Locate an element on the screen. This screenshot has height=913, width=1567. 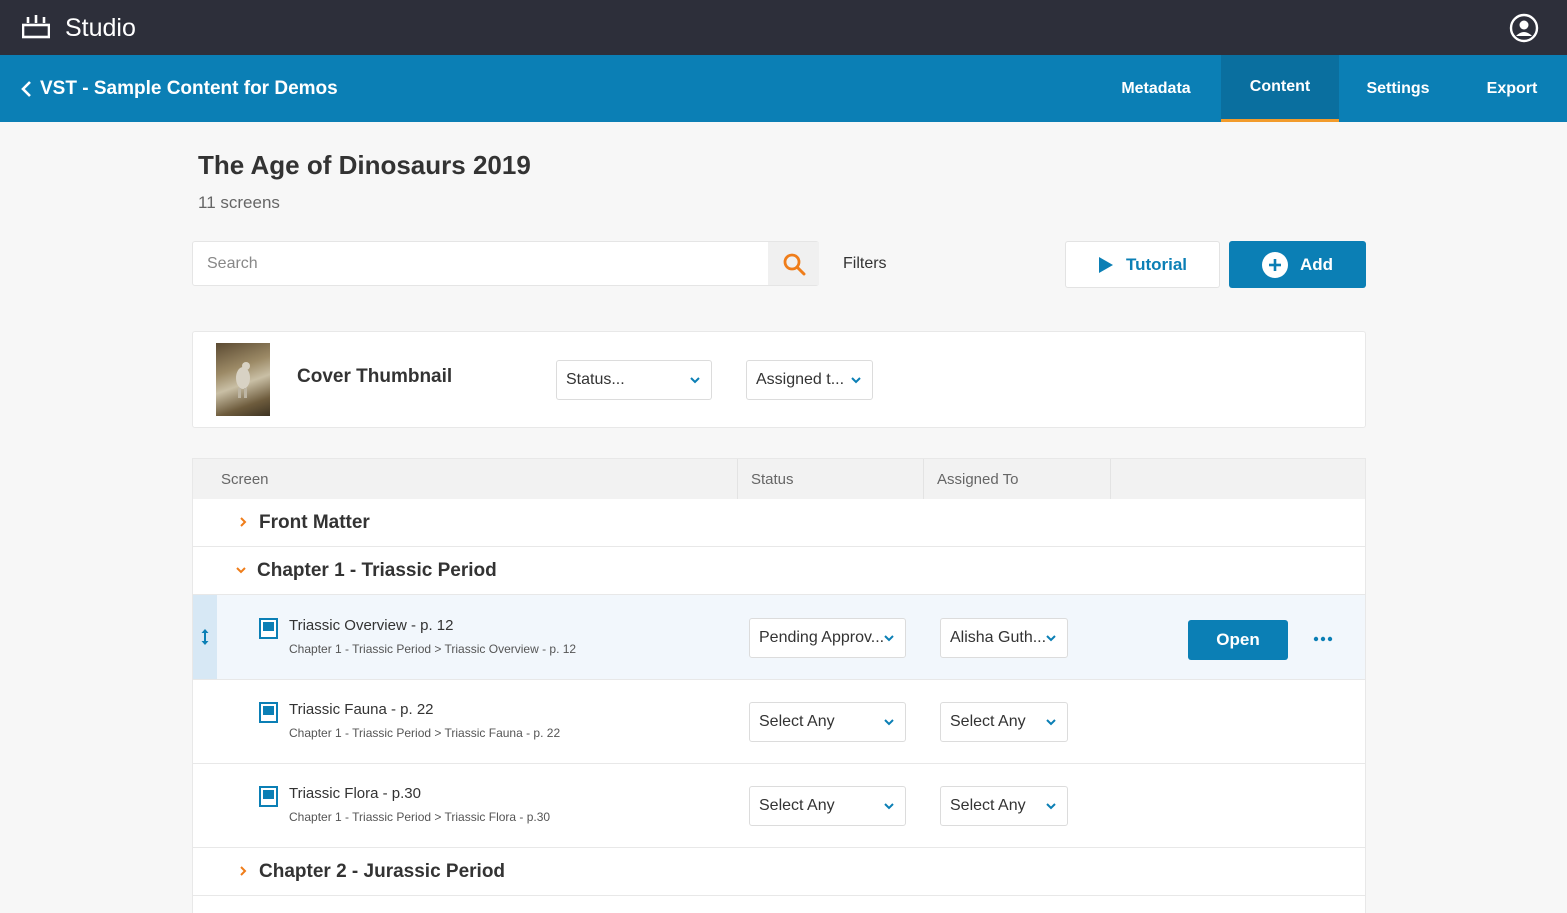
tab-content: Content is located at coordinates (1280, 88).